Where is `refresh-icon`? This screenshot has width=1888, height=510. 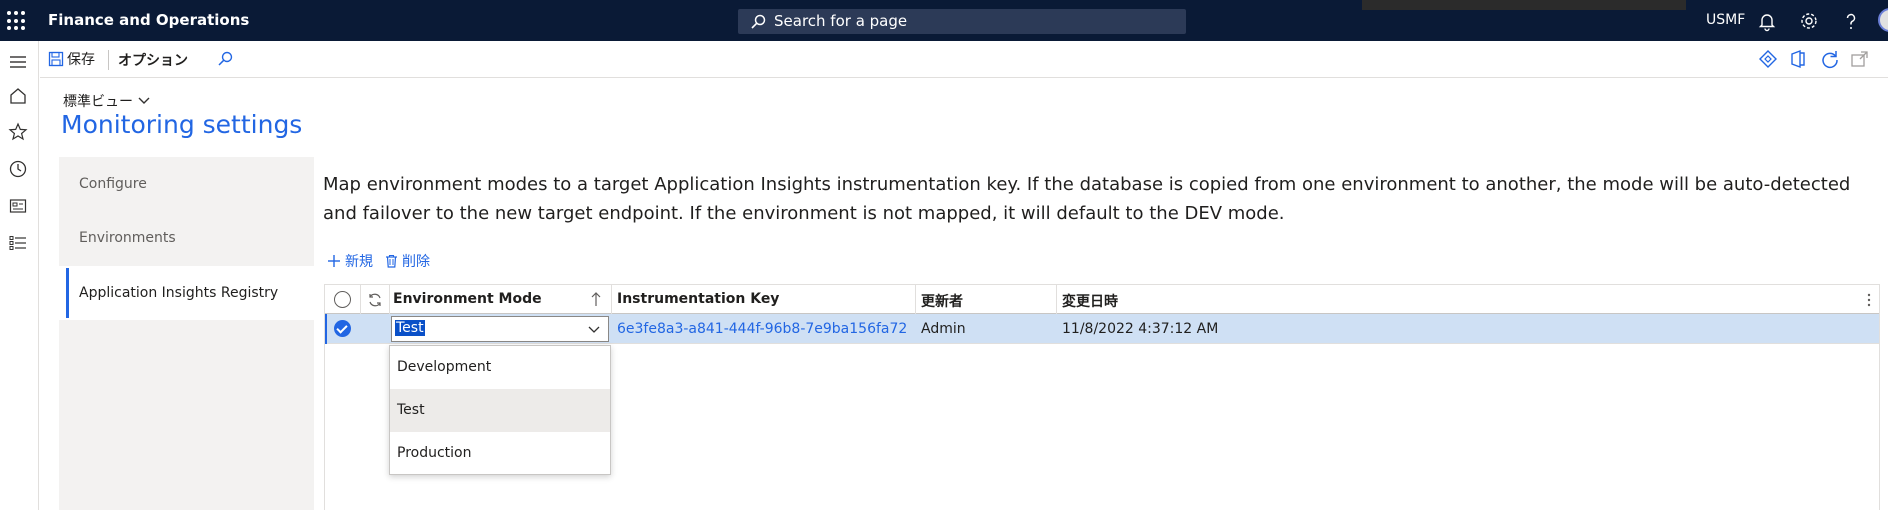
refresh-icon is located at coordinates (1830, 59).